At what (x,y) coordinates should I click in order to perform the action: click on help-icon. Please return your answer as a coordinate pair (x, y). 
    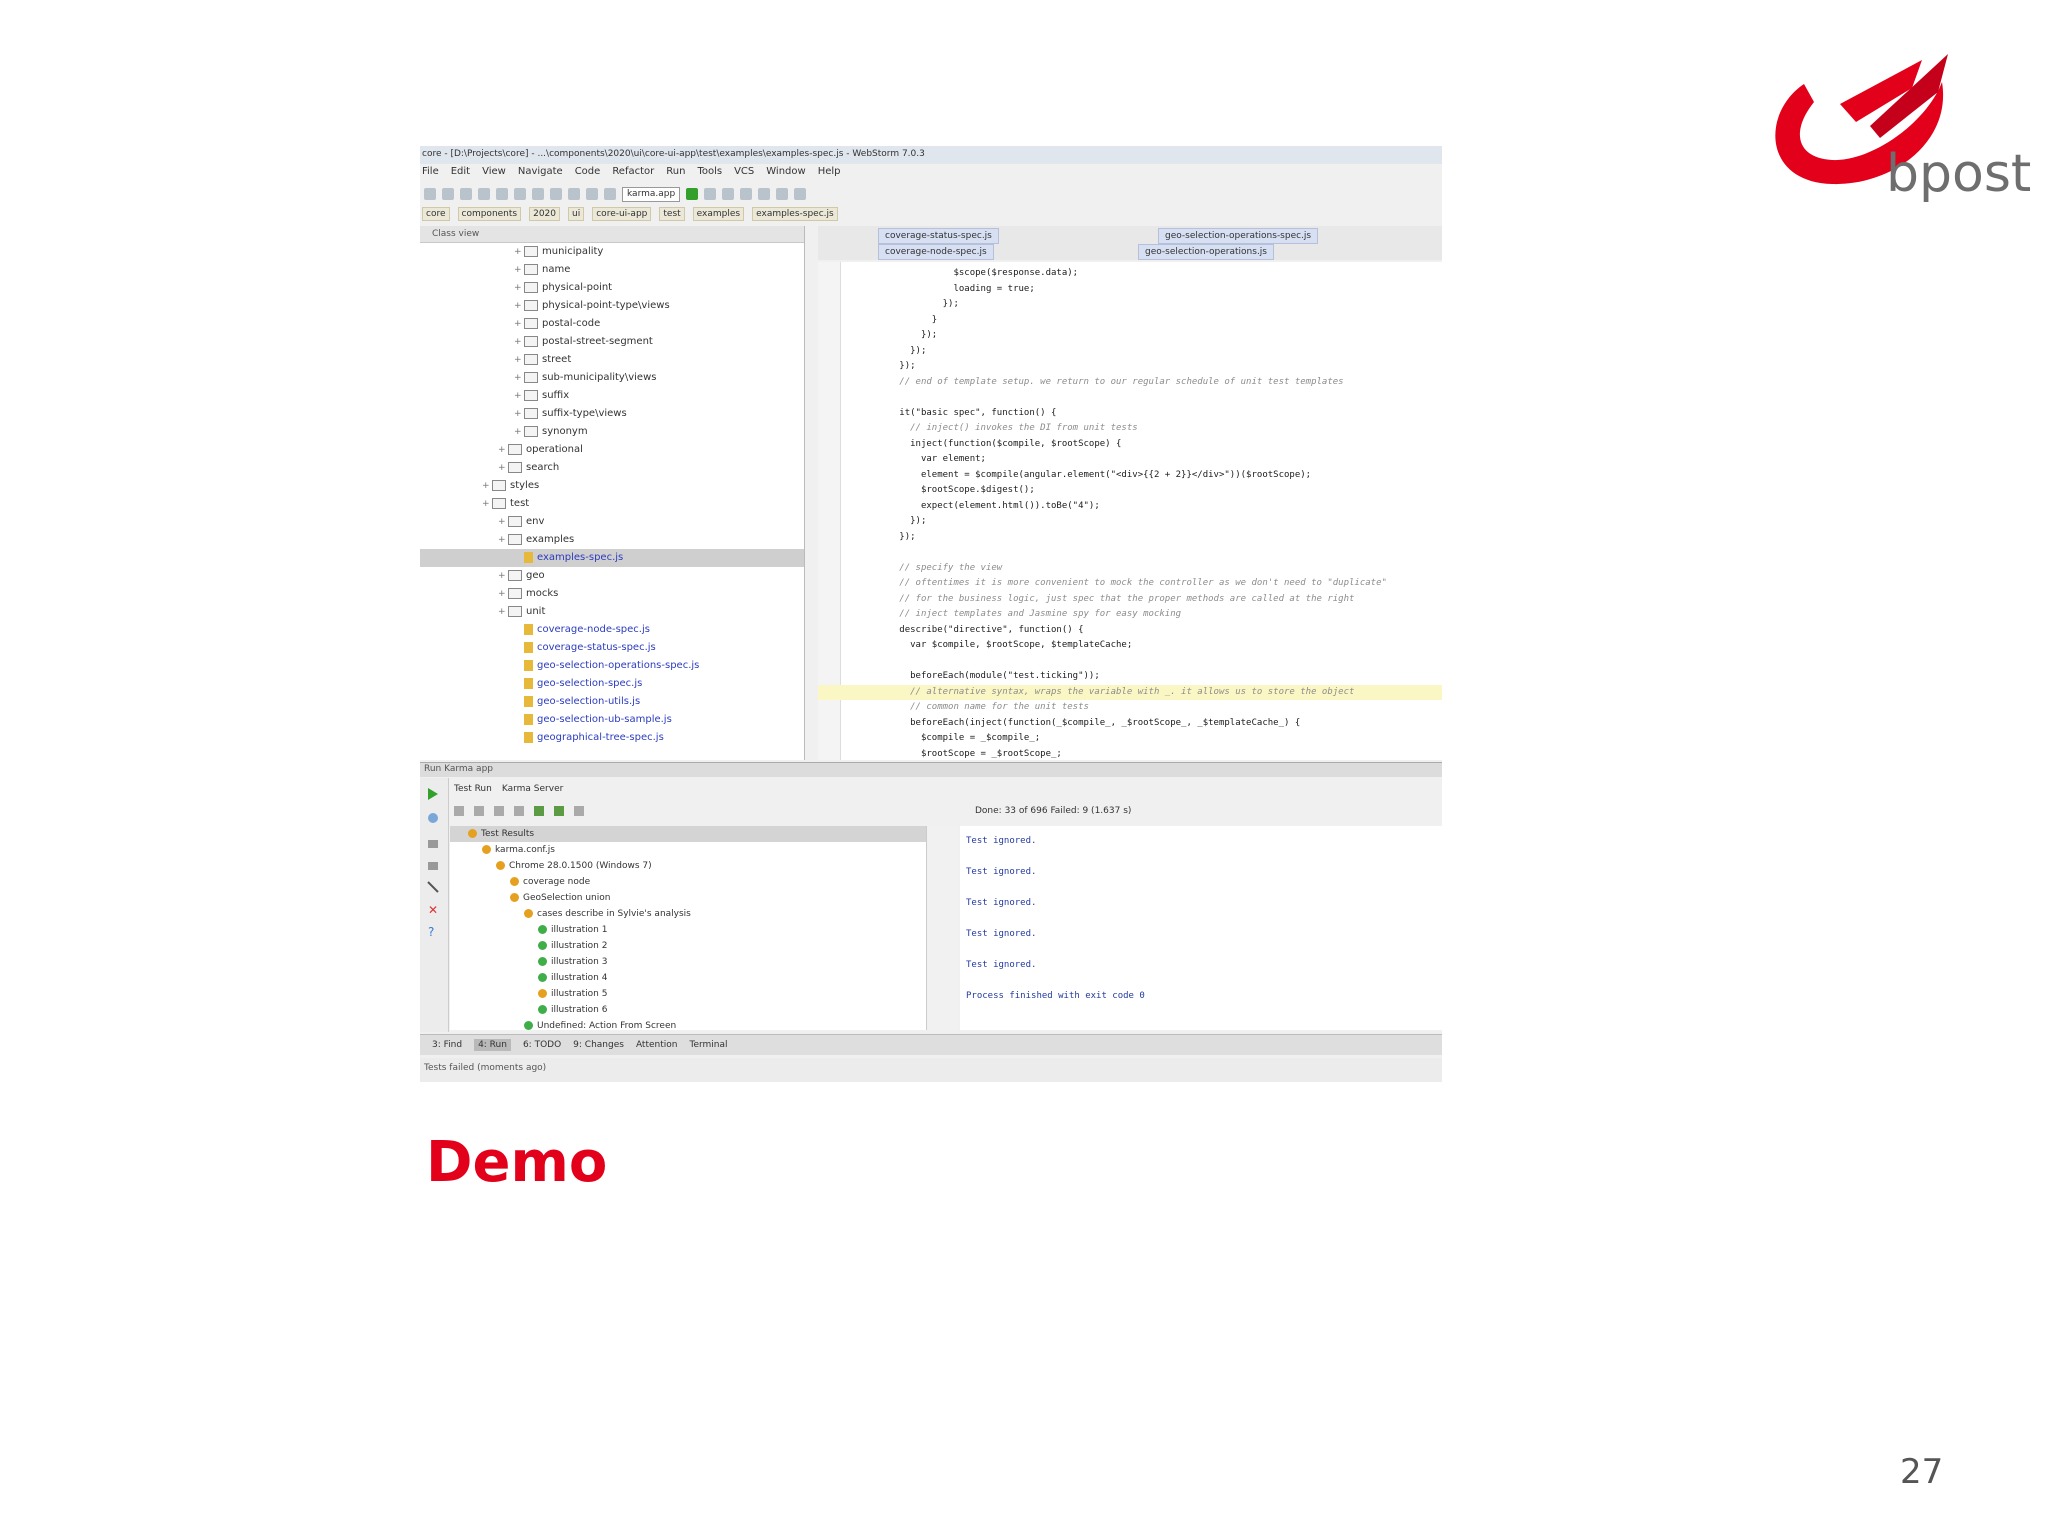
    Looking at the image, I should click on (800, 194).